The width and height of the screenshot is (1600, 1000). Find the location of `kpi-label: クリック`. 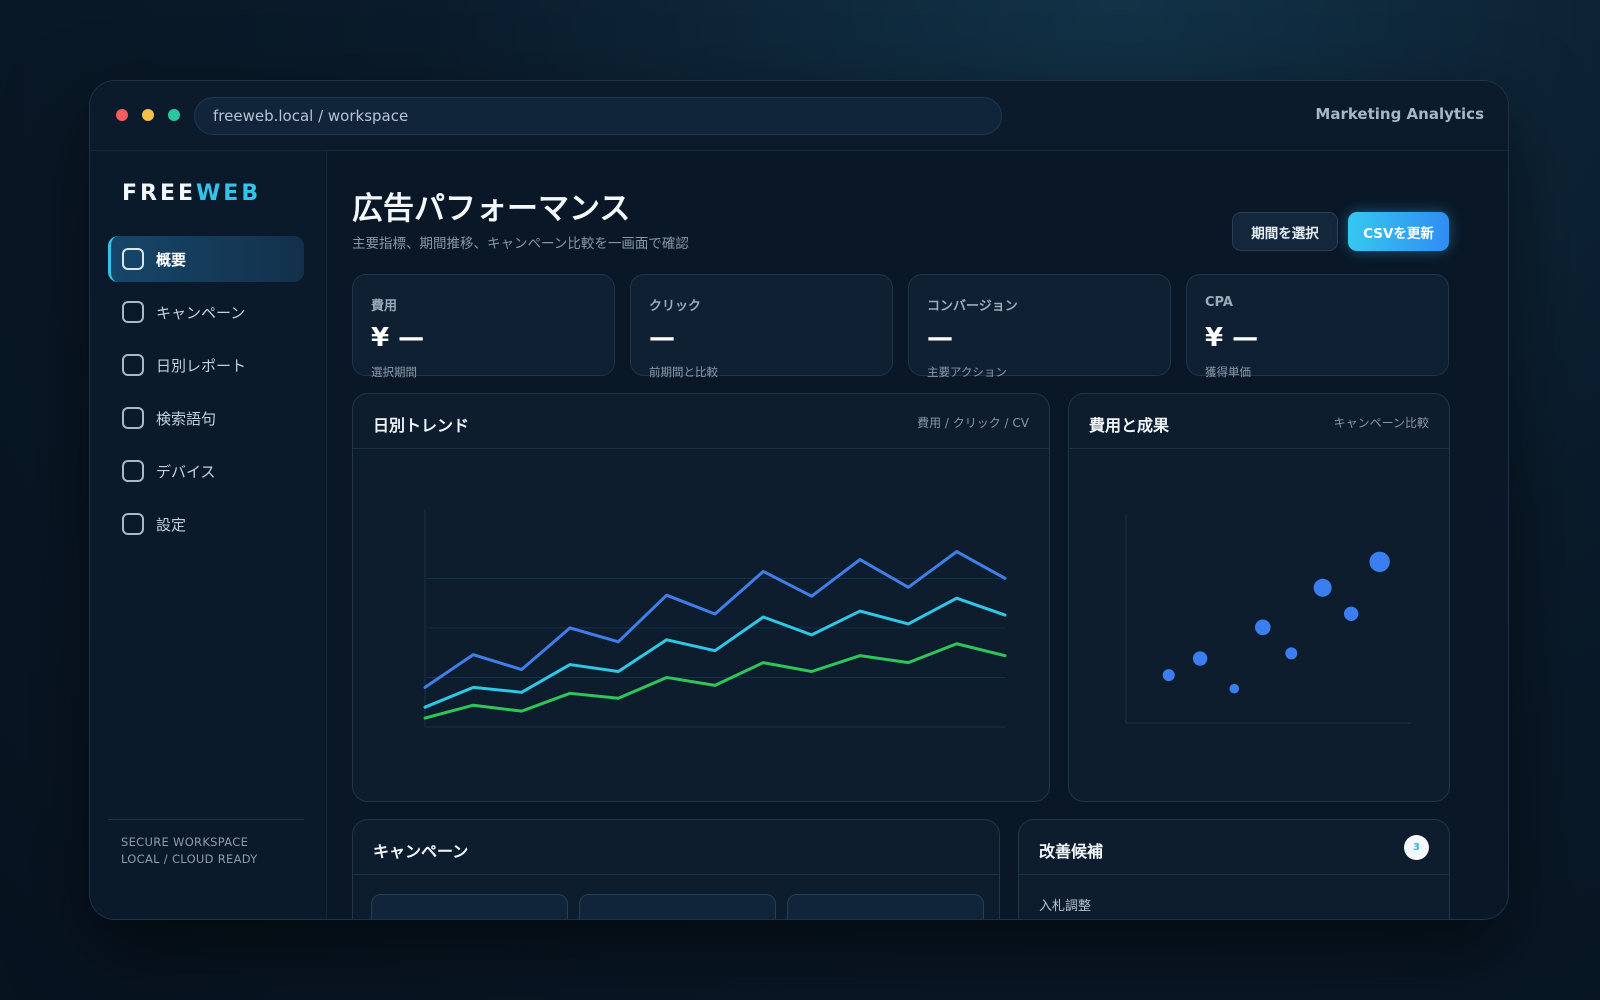

kpi-label: クリック is located at coordinates (675, 306).